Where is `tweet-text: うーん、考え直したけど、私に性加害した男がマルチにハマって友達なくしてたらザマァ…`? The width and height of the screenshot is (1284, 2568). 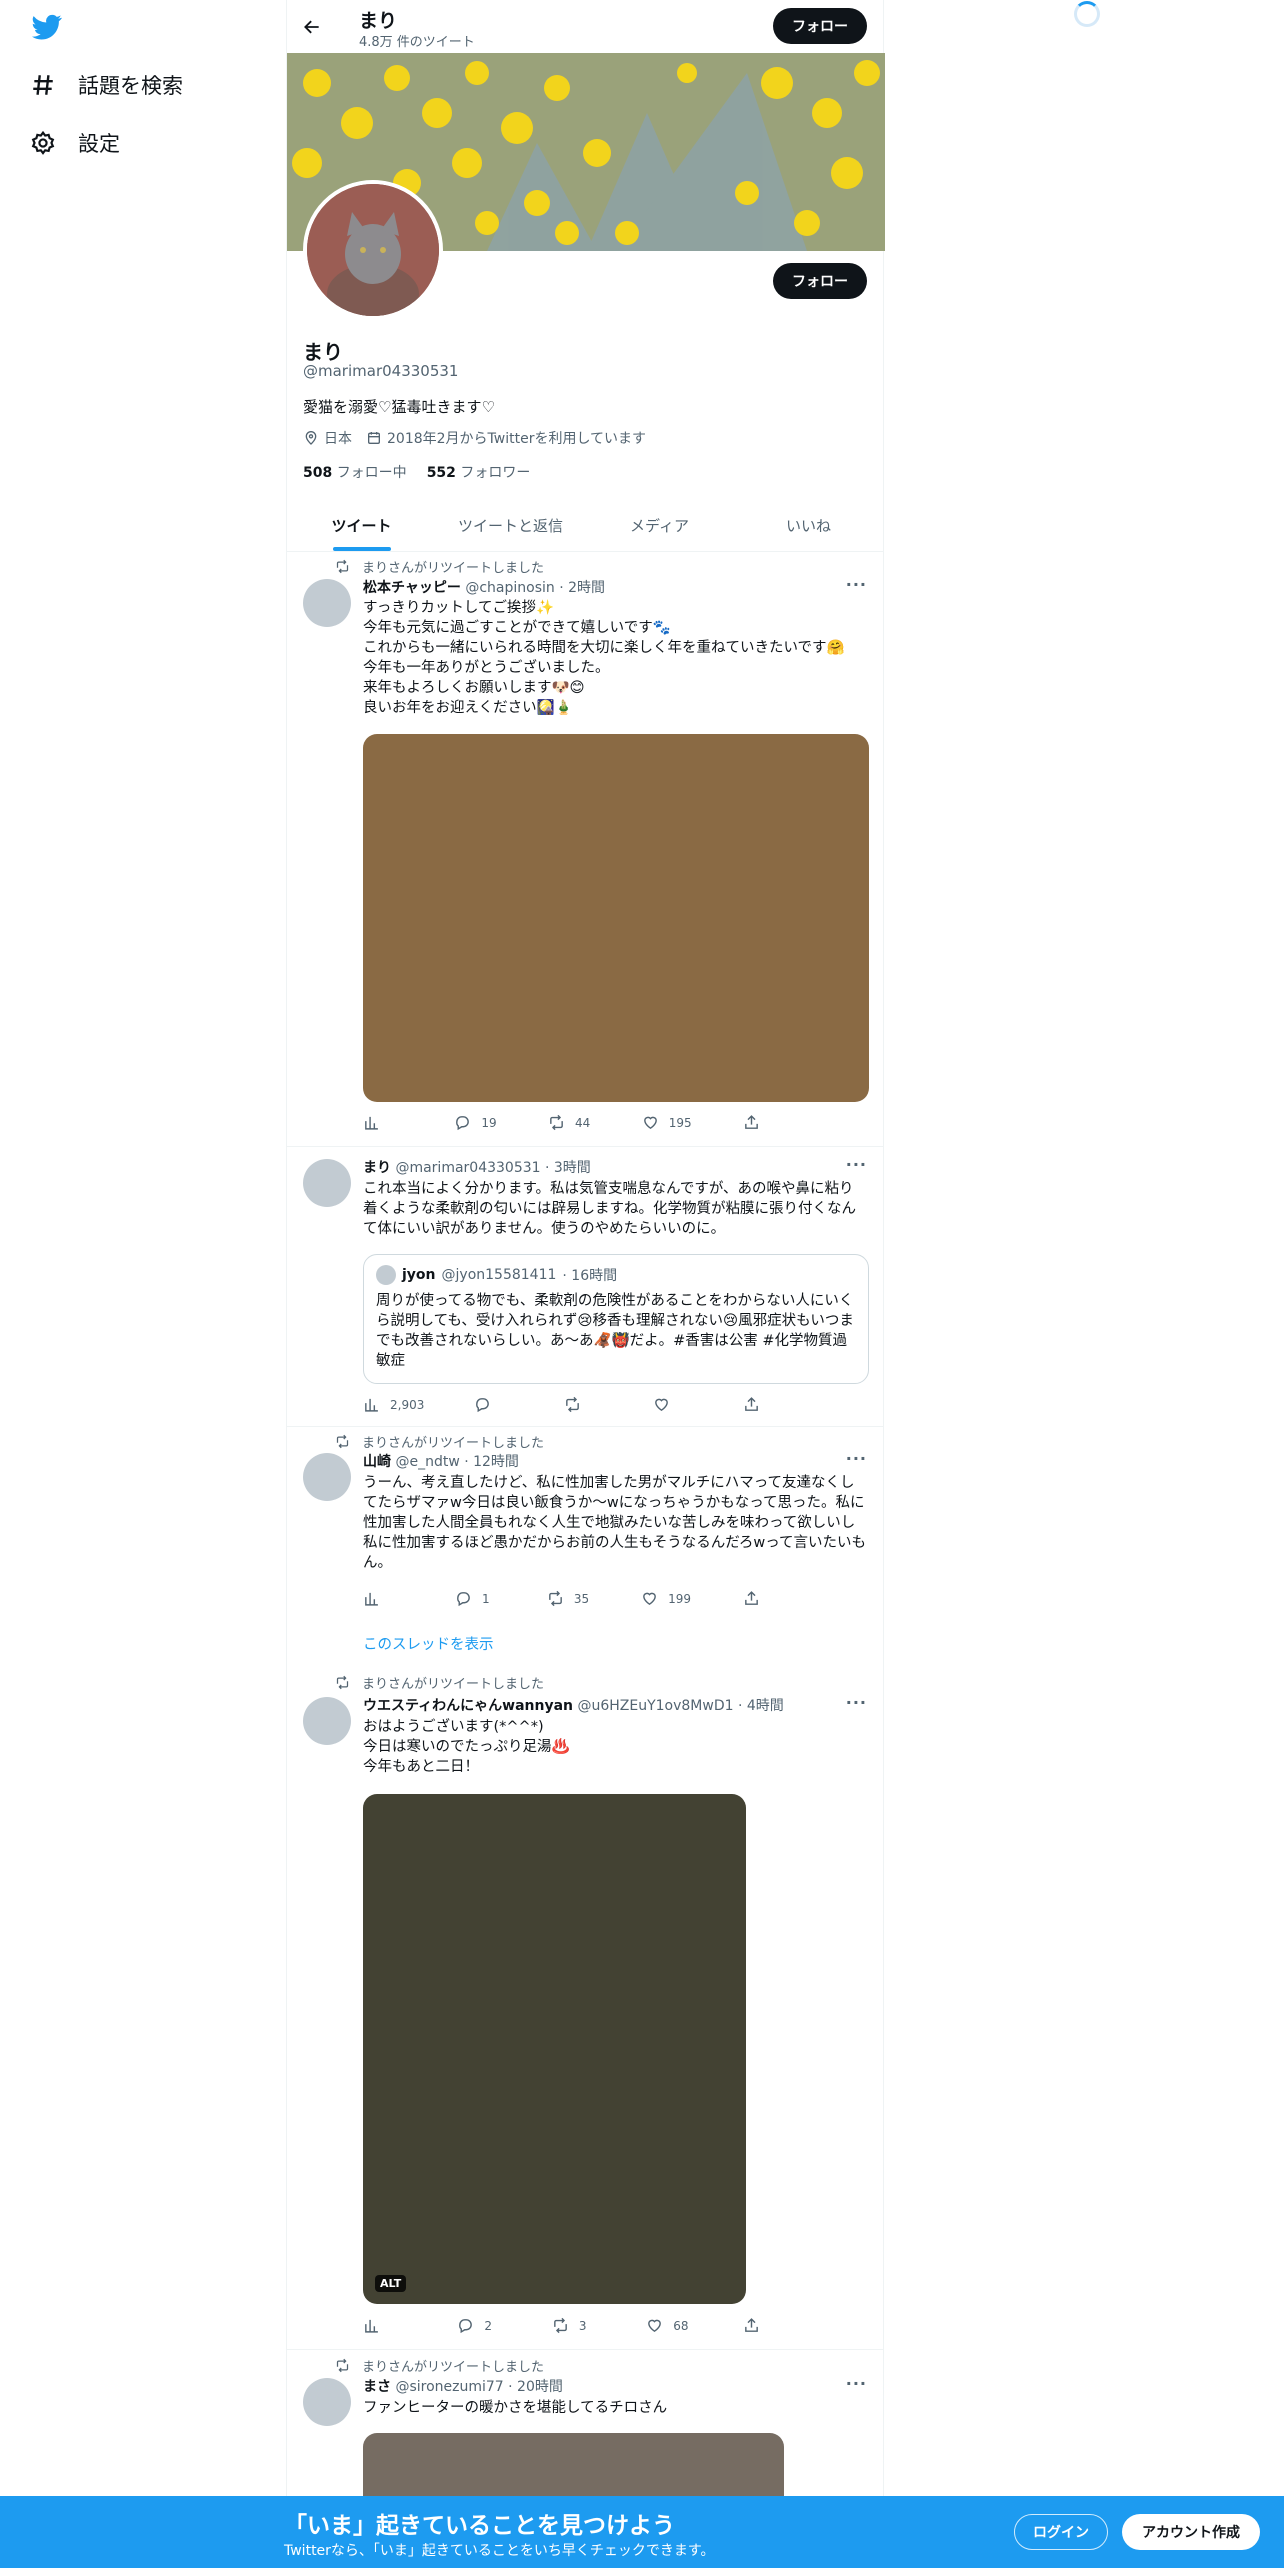
tweet-text: うーん、考え直したけど、私に性加害した男がマルチにハマって友達なくしてたらザマァ… is located at coordinates (614, 1523).